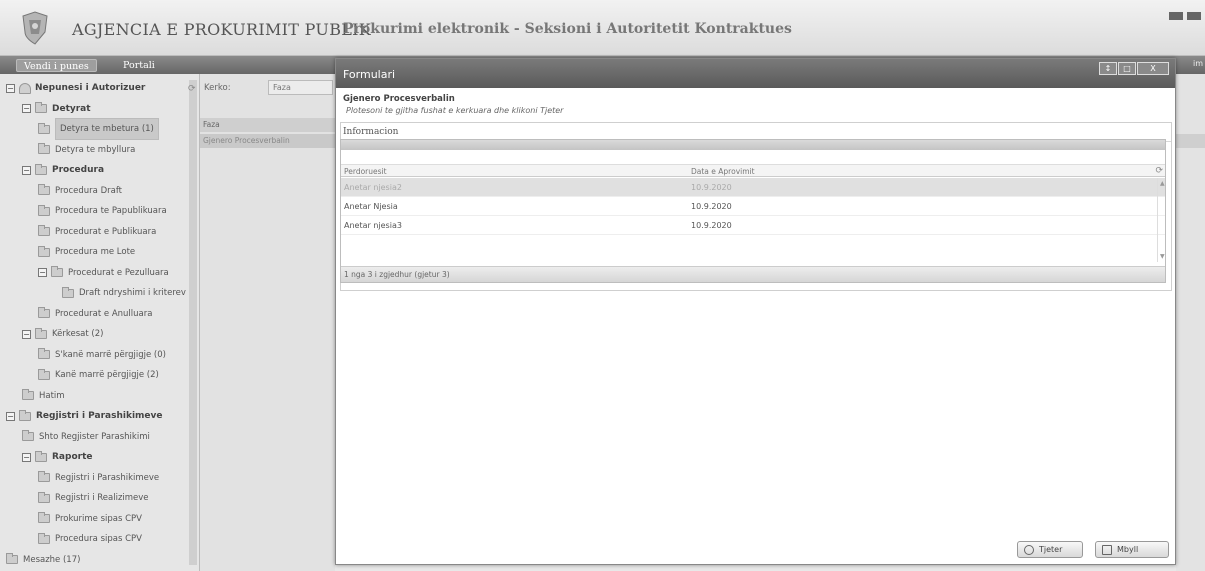 This screenshot has width=1205, height=571. I want to click on cell-approval-date: 10.9.2020, so click(711, 225).